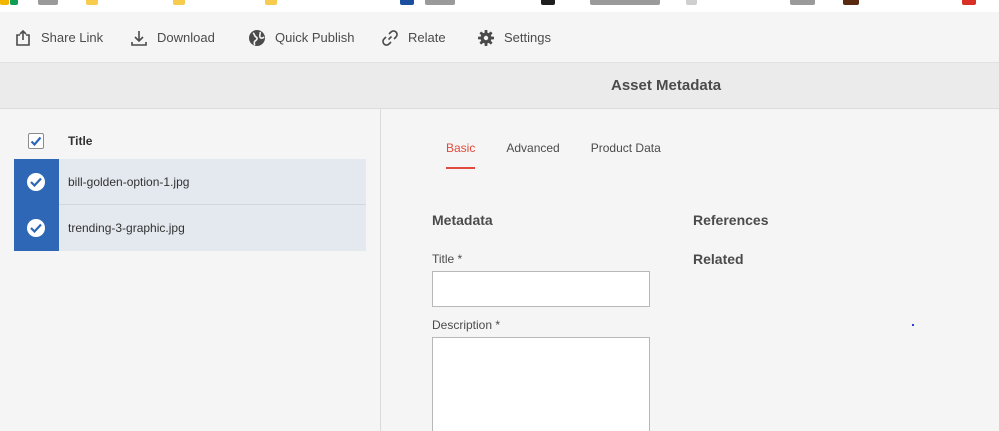 The height and width of the screenshot is (431, 999). What do you see at coordinates (126, 228) in the screenshot?
I see `asset-name: trending-3-graphic.jpg` at bounding box center [126, 228].